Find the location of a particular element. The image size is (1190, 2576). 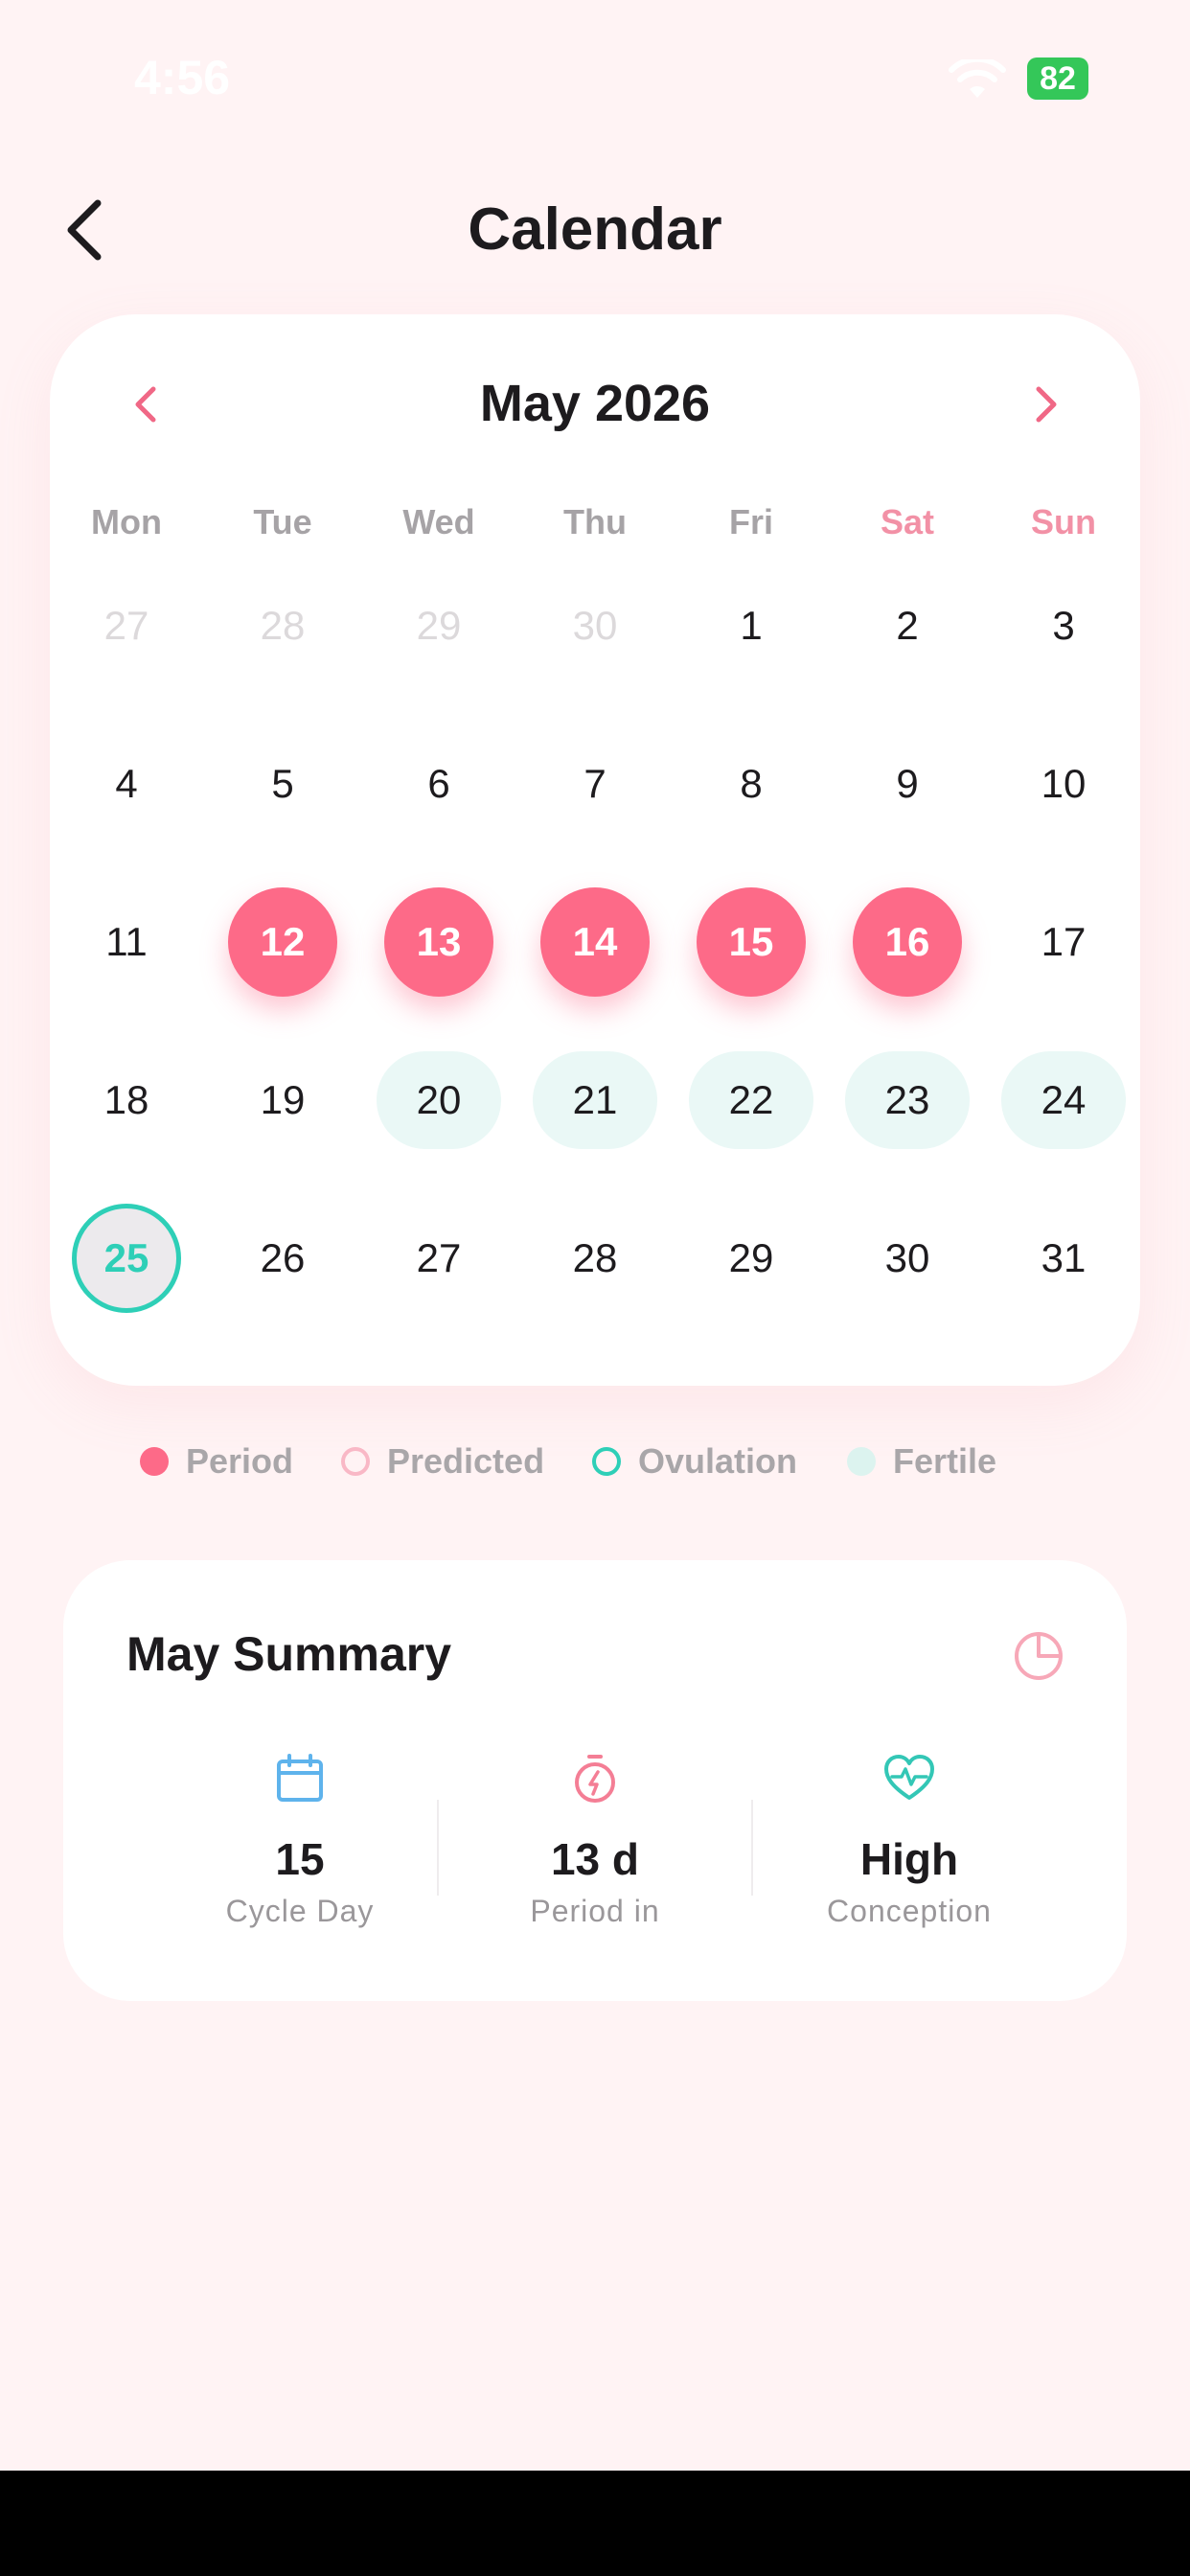

calendar-day: 22 is located at coordinates (751, 1100).